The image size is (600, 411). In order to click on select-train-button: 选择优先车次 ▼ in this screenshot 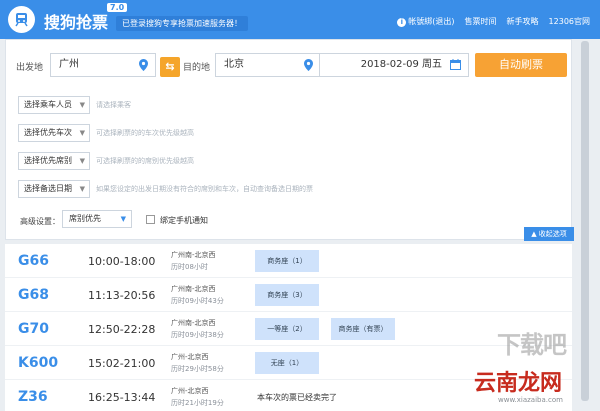, I will do `click(54, 133)`.